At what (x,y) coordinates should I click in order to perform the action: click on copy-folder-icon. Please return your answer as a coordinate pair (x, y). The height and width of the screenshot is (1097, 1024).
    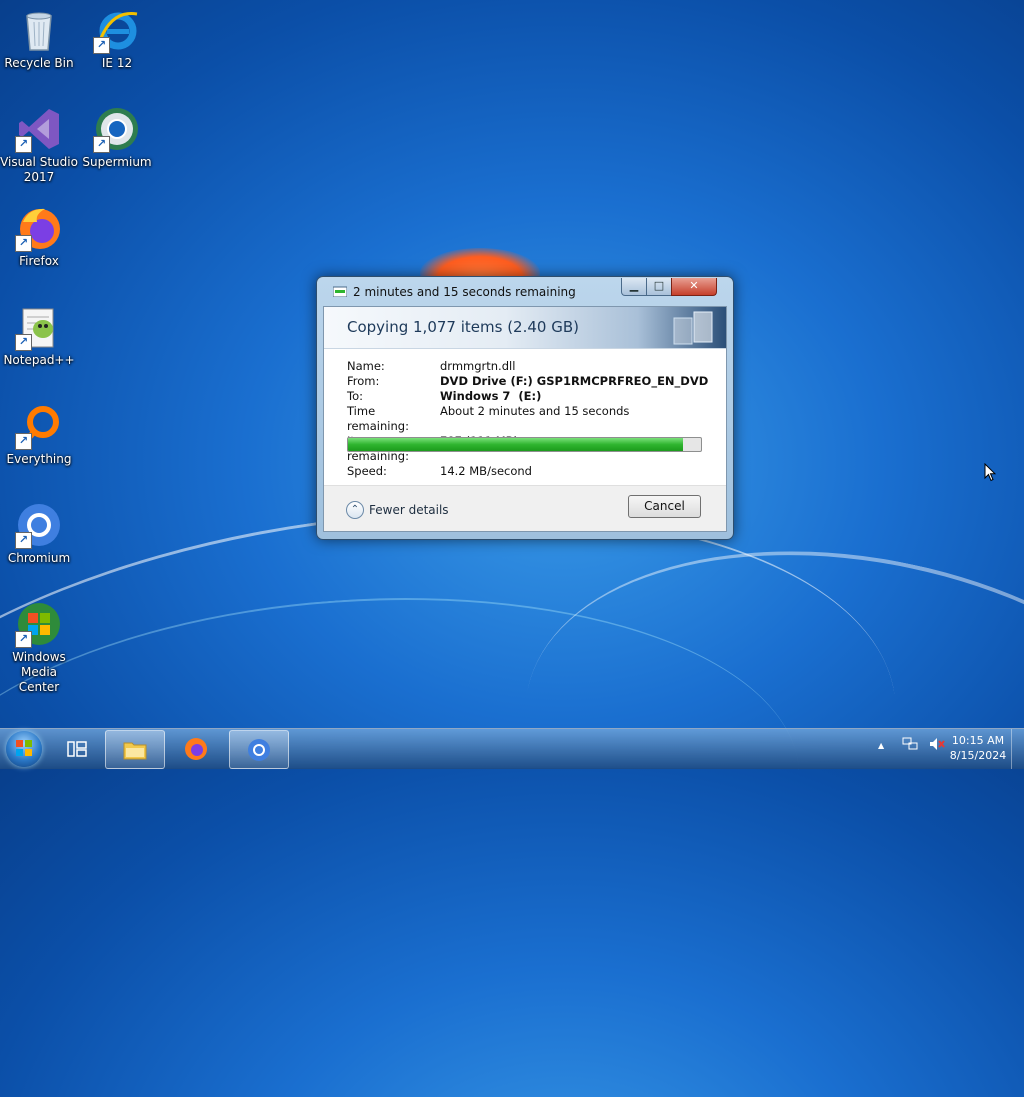
    Looking at the image, I should click on (340, 292).